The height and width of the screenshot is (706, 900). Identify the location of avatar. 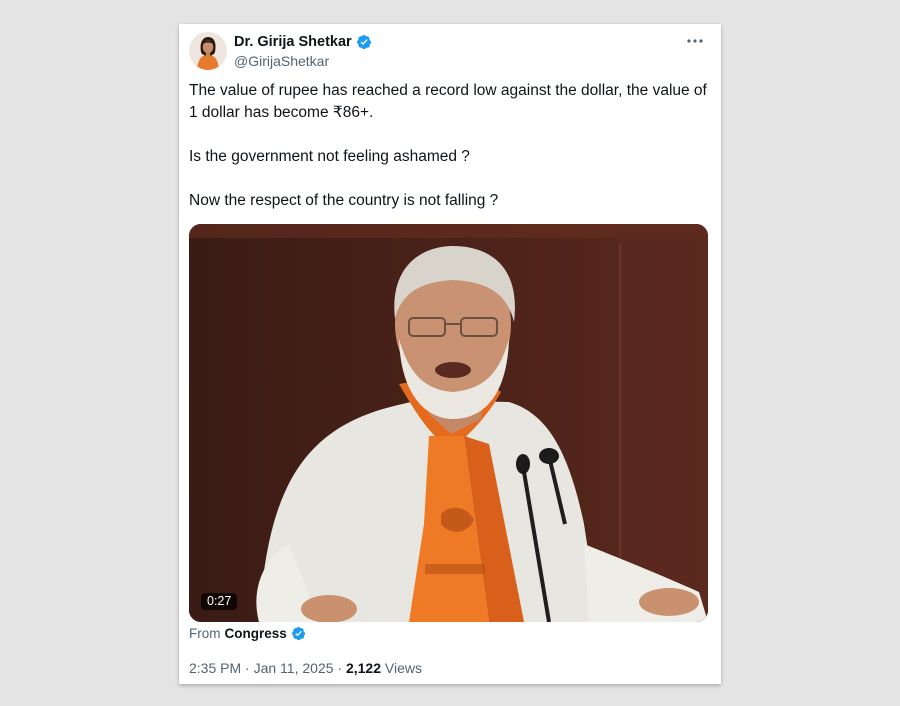
(208, 51).